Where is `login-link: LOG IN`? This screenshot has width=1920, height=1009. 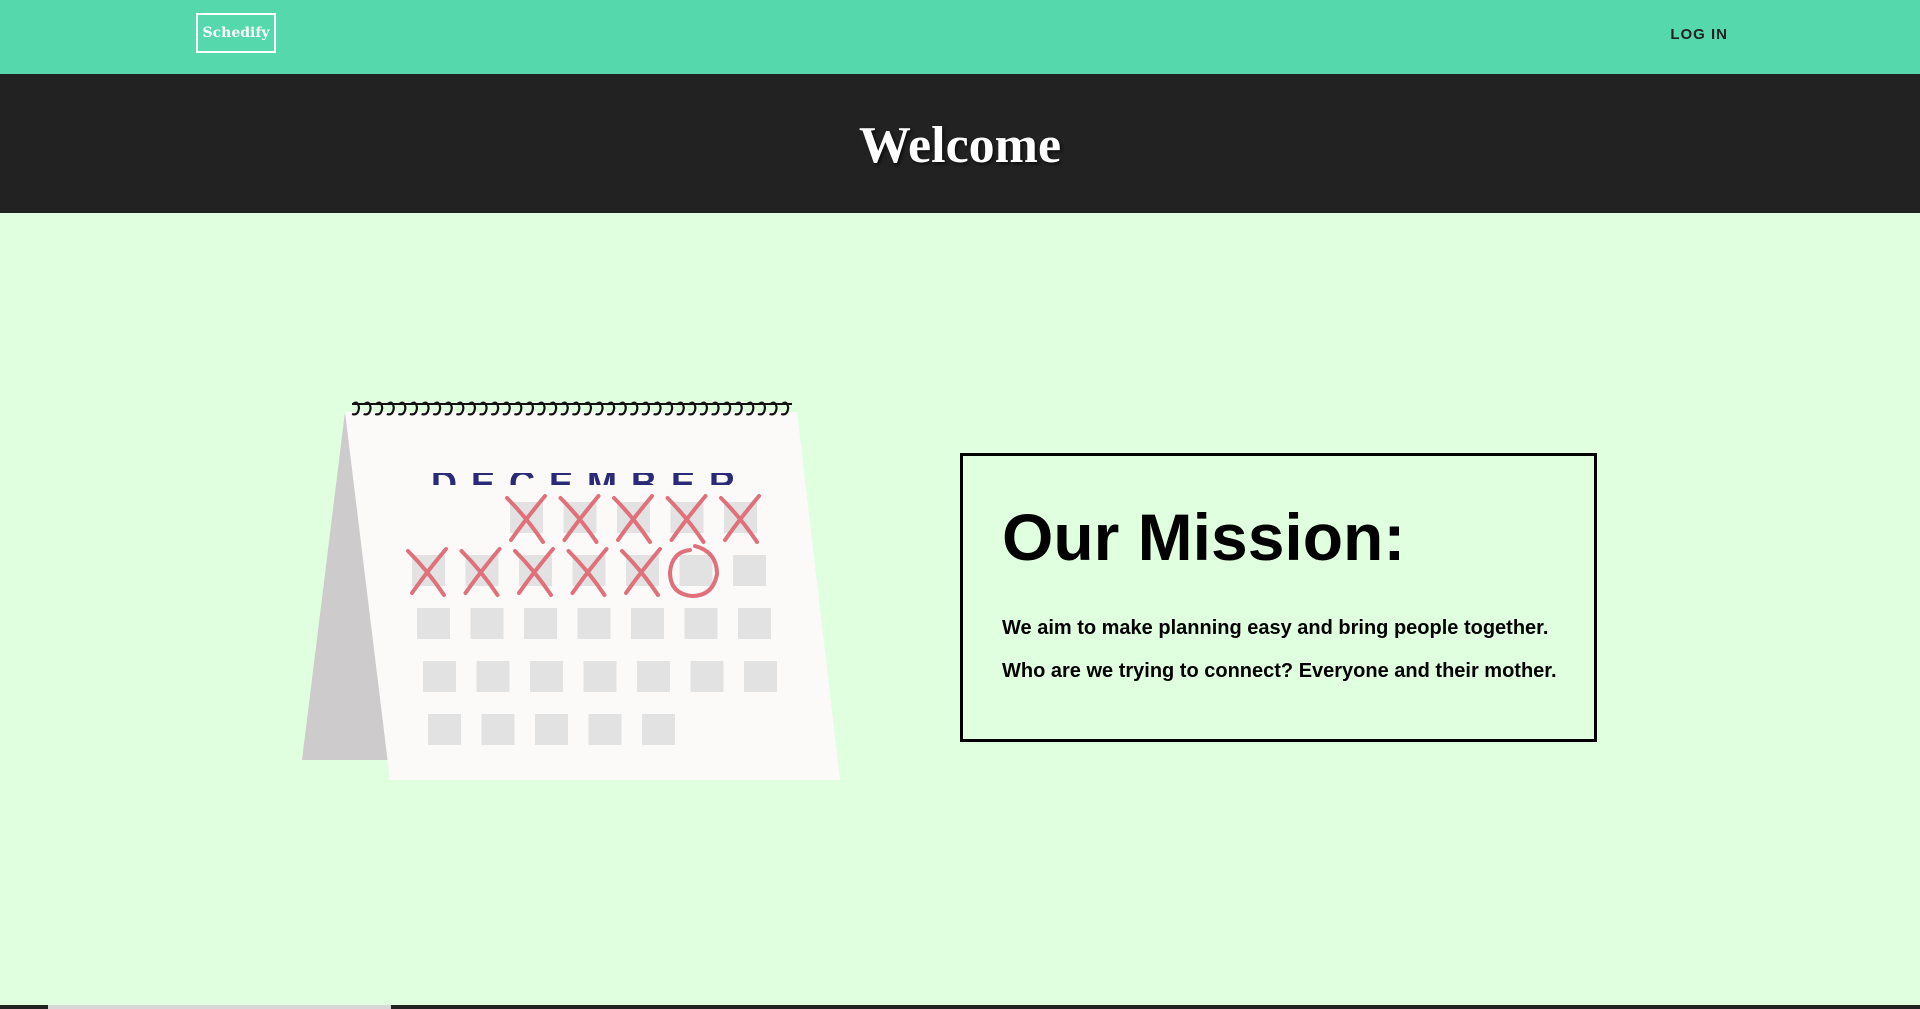 login-link: LOG IN is located at coordinates (1699, 34).